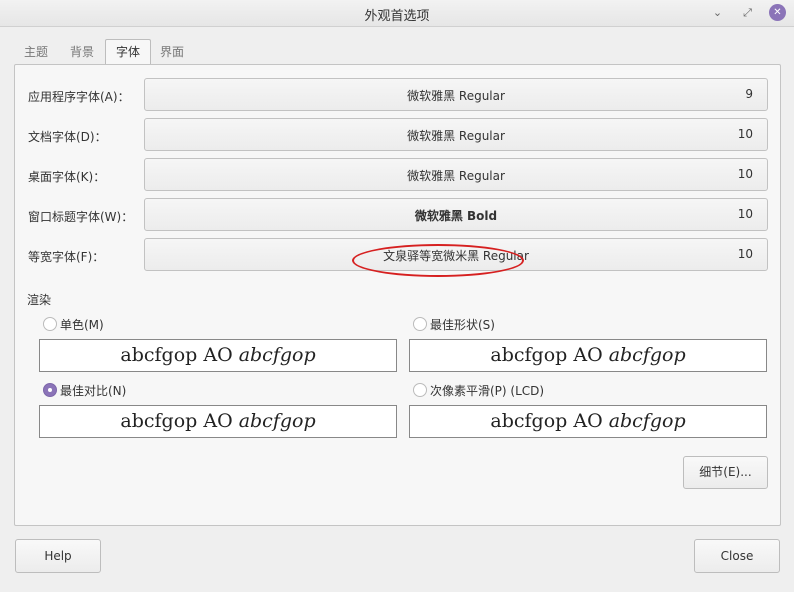 Image resolution: width=794 pixels, height=592 pixels. What do you see at coordinates (58, 556) in the screenshot?
I see `help-button: Help` at bounding box center [58, 556].